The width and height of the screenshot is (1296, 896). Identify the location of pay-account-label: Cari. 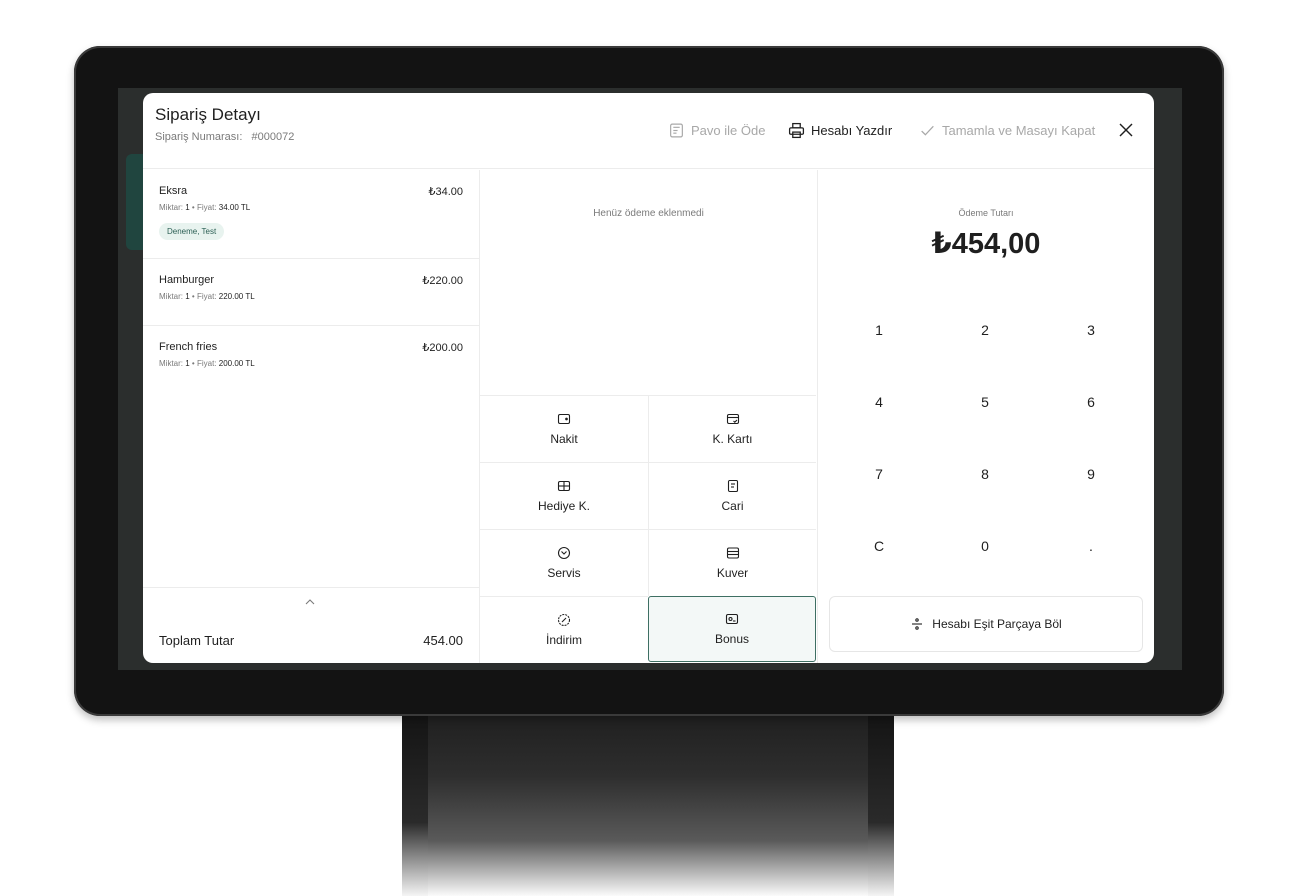
(732, 506).